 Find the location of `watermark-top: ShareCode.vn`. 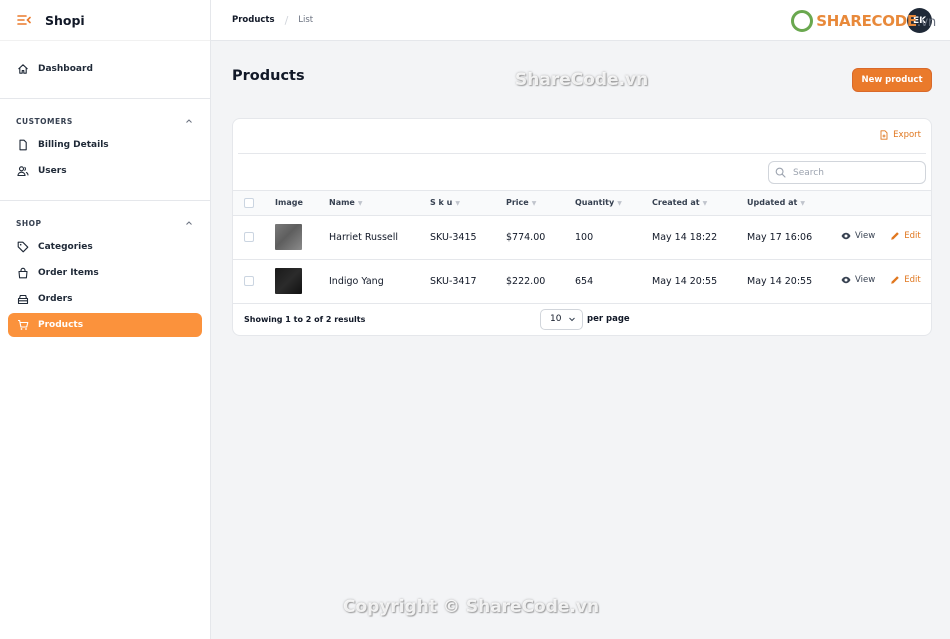

watermark-top: ShareCode.vn is located at coordinates (582, 80).